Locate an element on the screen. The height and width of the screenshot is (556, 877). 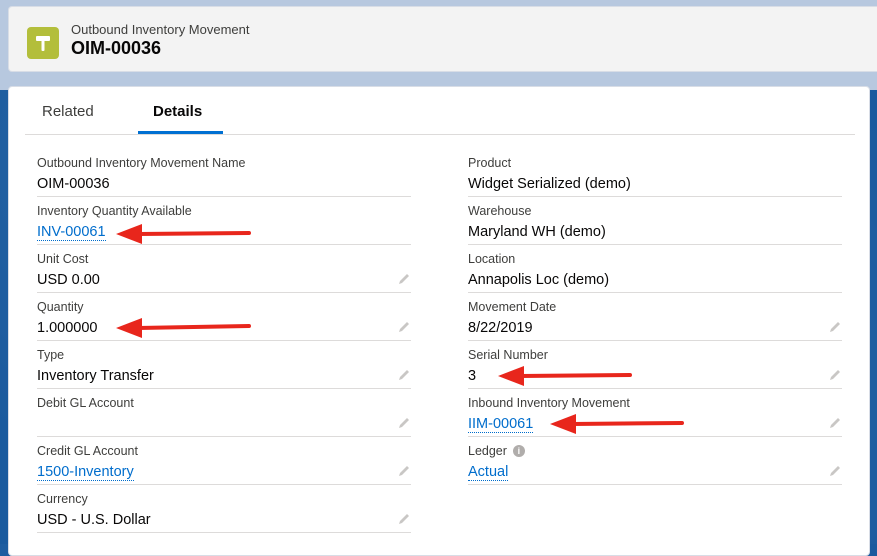
field-label: Ledger is located at coordinates (487, 451).